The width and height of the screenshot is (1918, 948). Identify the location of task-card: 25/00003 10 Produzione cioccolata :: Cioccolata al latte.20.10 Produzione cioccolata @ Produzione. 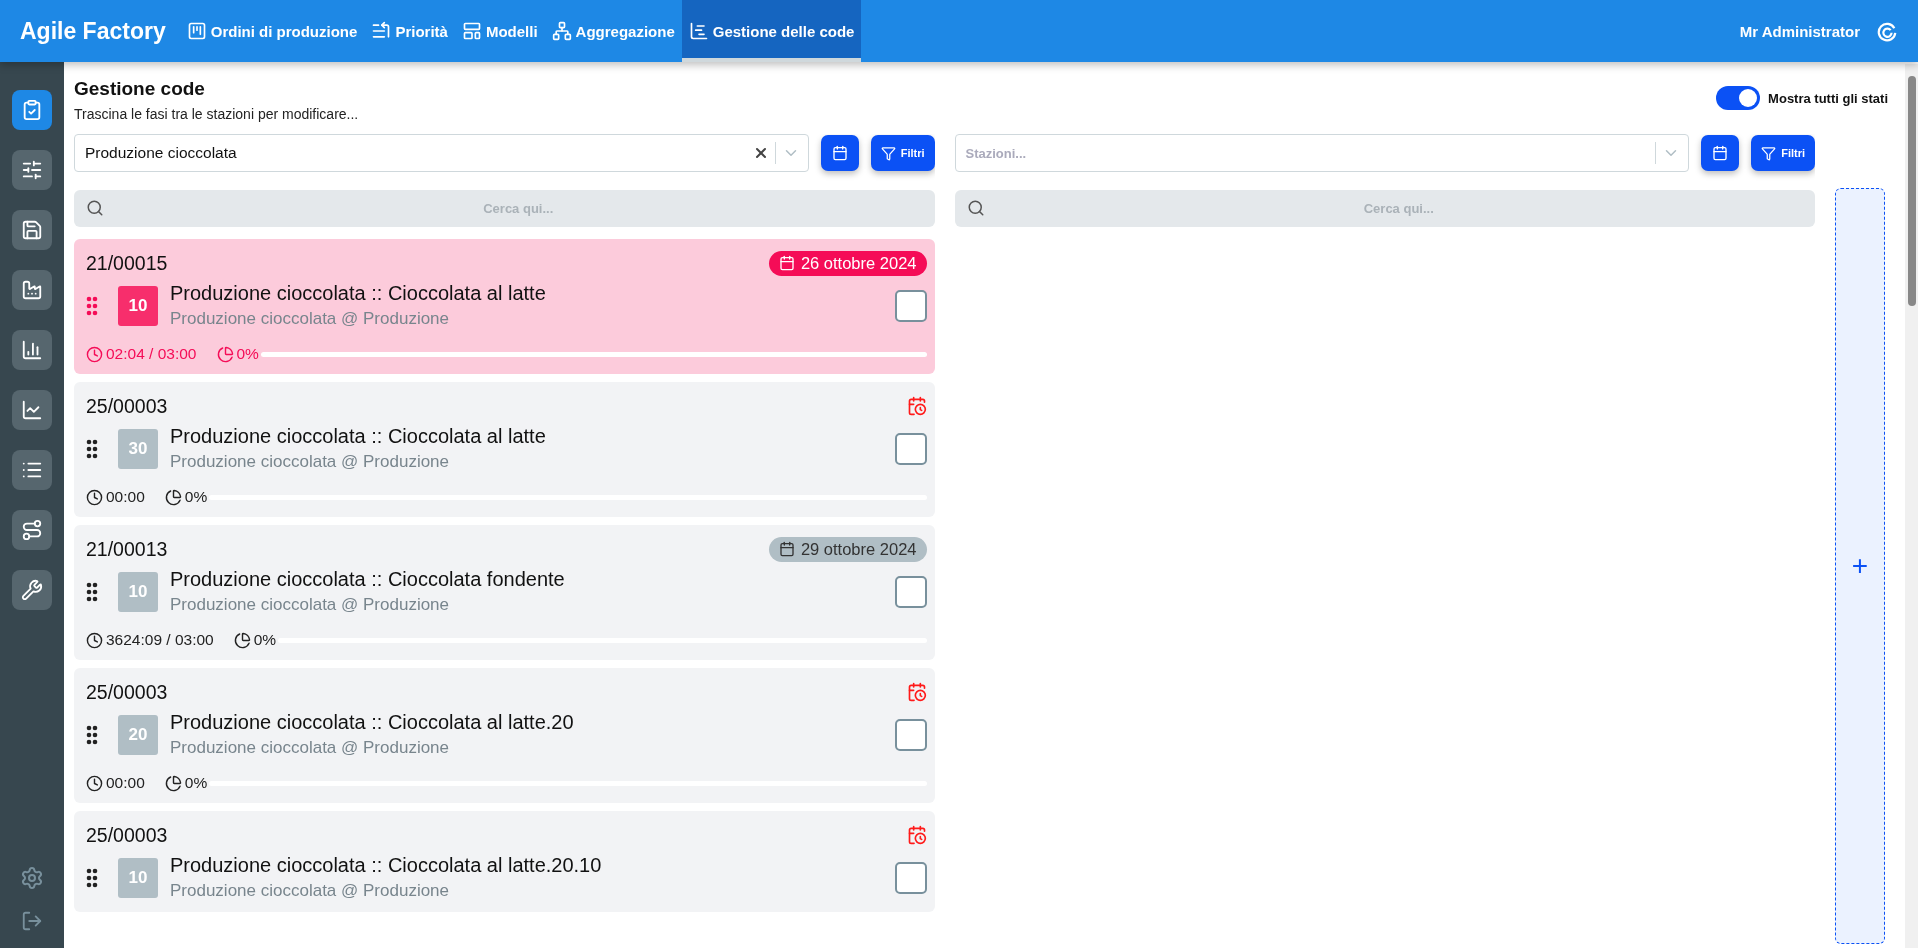
(504, 861).